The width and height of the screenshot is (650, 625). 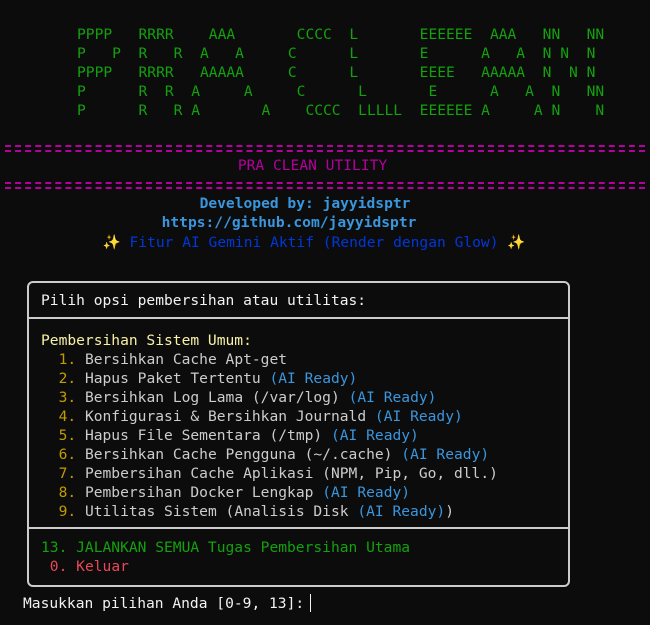 What do you see at coordinates (304, 359) in the screenshot?
I see `menu-item-1: 1. Bersihkan Cache Apt-get` at bounding box center [304, 359].